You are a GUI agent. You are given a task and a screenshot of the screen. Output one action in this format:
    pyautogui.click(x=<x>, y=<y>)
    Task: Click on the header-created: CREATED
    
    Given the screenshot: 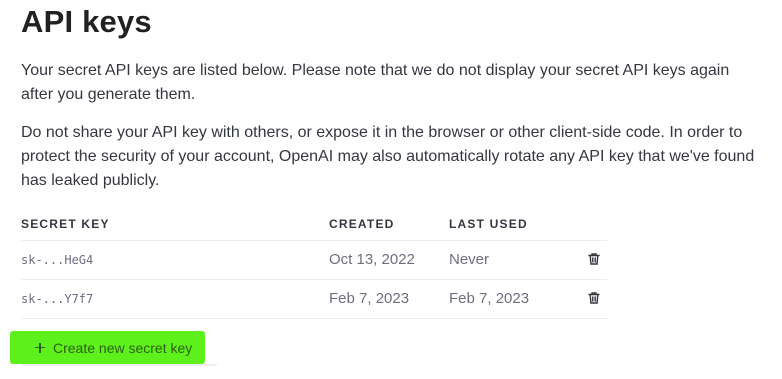 What is the action you would take?
    pyautogui.click(x=362, y=224)
    